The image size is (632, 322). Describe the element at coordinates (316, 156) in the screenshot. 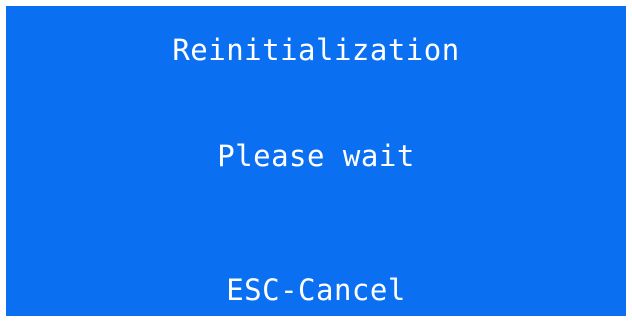

I see `status-message: Please wait` at that location.